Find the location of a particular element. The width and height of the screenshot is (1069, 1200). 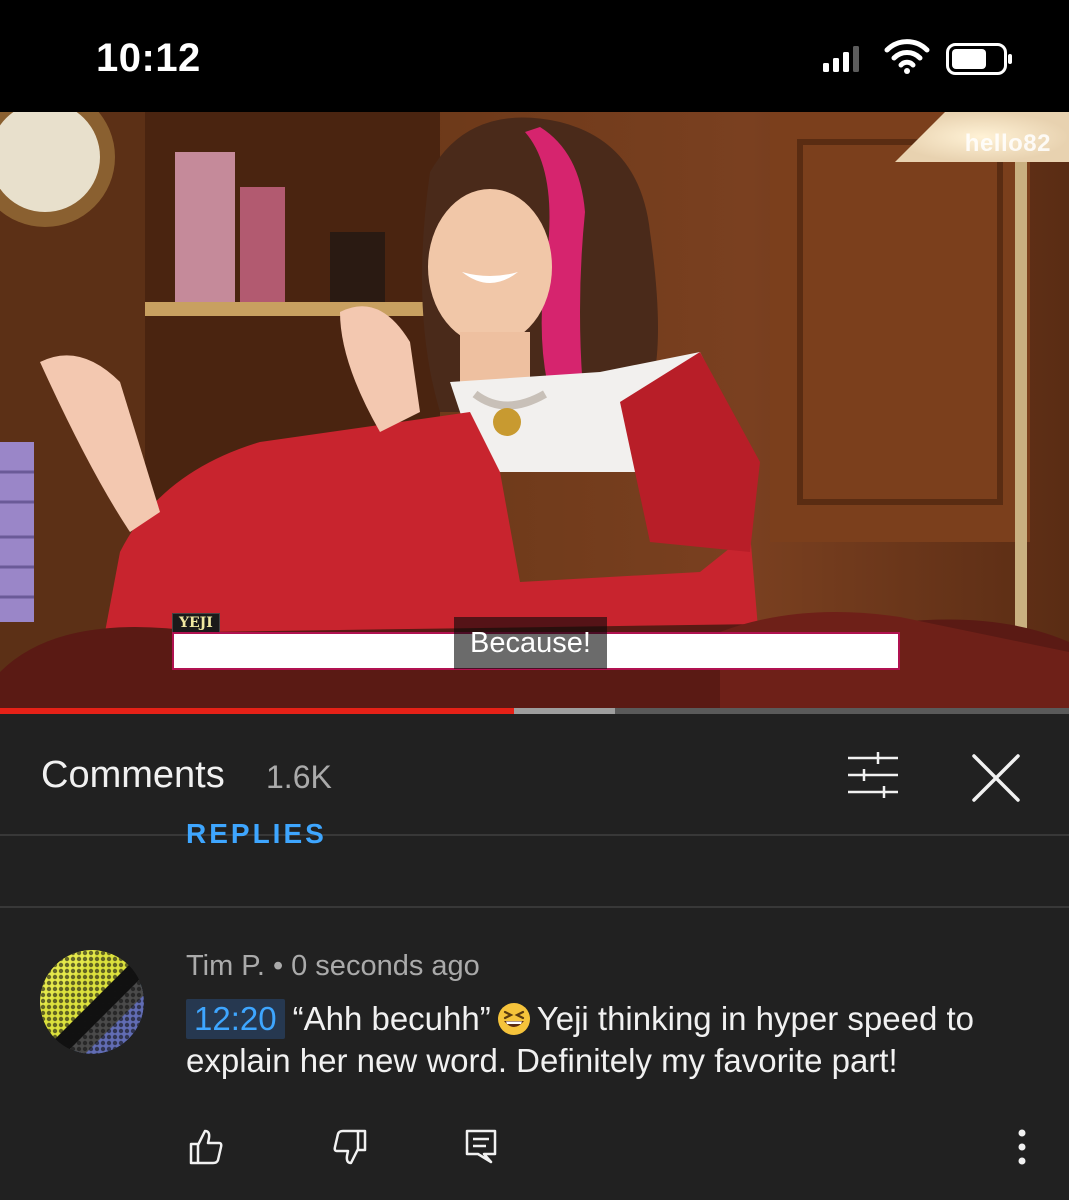

closed-caption: Because! is located at coordinates (530, 643).